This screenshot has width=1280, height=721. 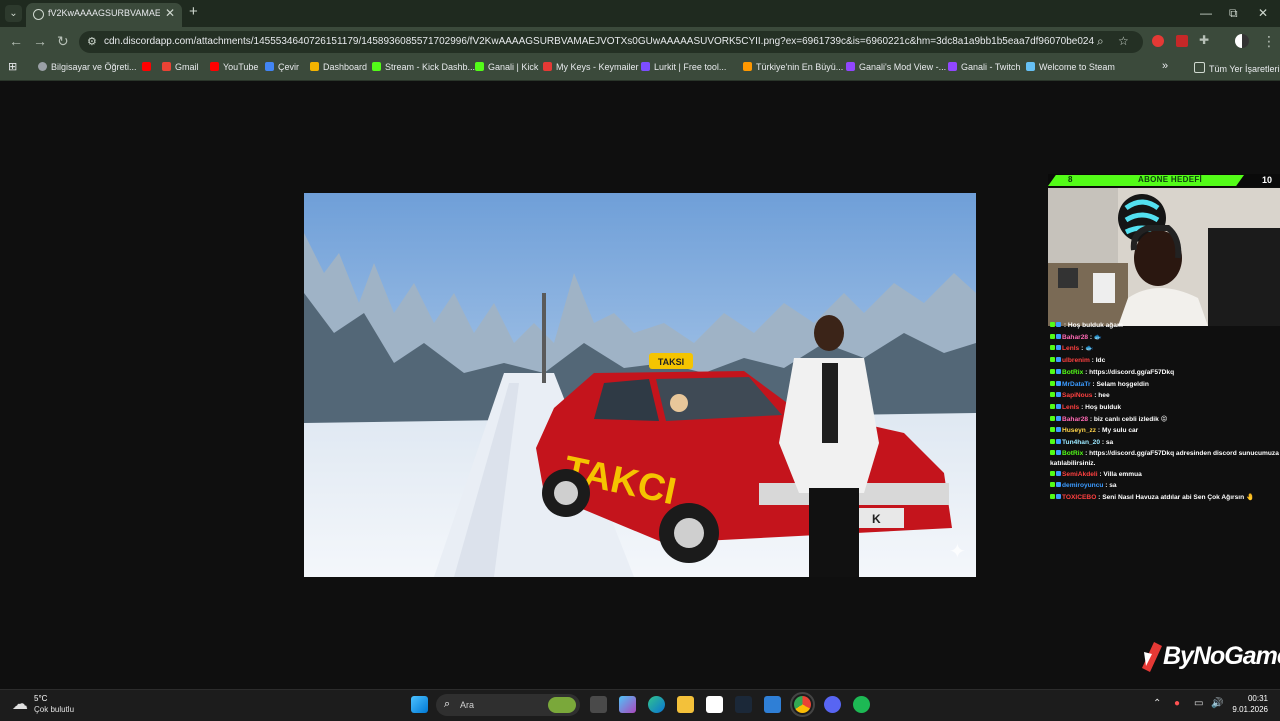 I want to click on apps-grid-icon: ⊞, so click(x=12, y=66).